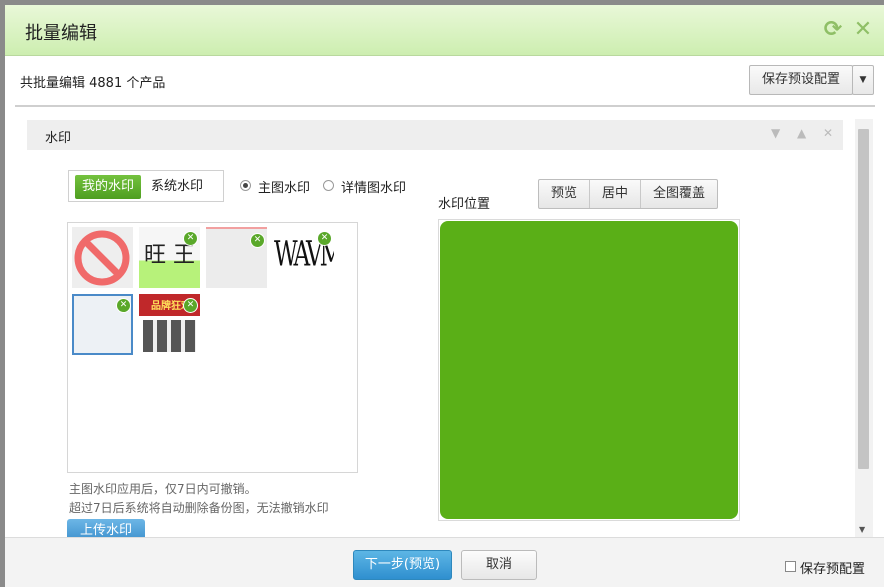 Image resolution: width=884 pixels, height=587 pixels. I want to click on center-button: 居中, so click(616, 194).